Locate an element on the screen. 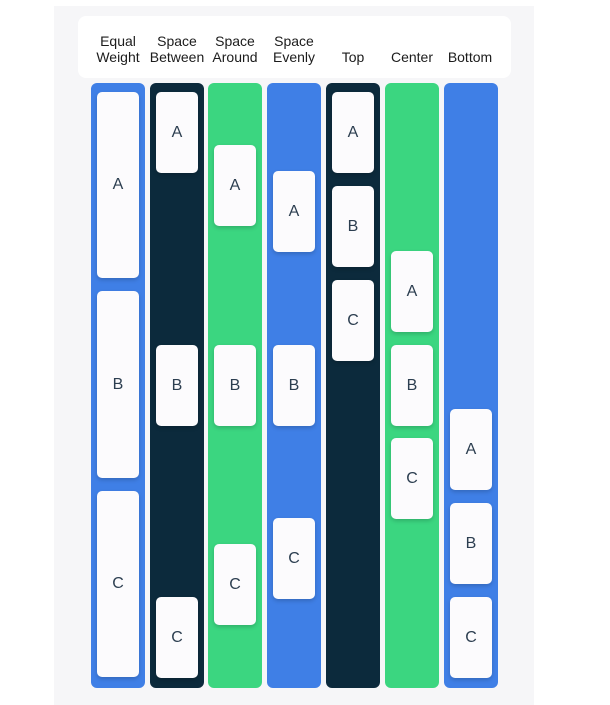  header-label-space-evenly: Space Evenly is located at coordinates (294, 49).